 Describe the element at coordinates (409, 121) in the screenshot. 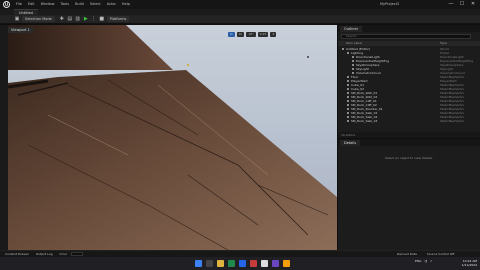

I see `outliner-row: SM_Rock_Slab_03 StaticMeshActor` at that location.